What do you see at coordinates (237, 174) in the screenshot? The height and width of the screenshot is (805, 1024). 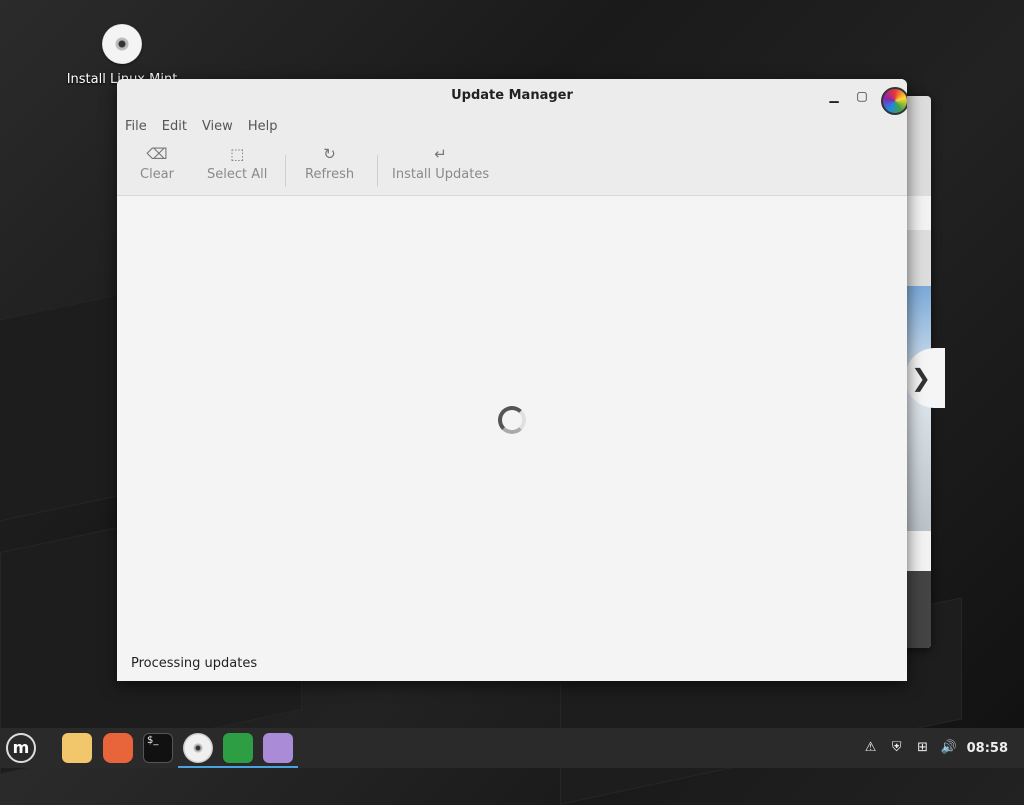 I see `select-all-label: Select All` at bounding box center [237, 174].